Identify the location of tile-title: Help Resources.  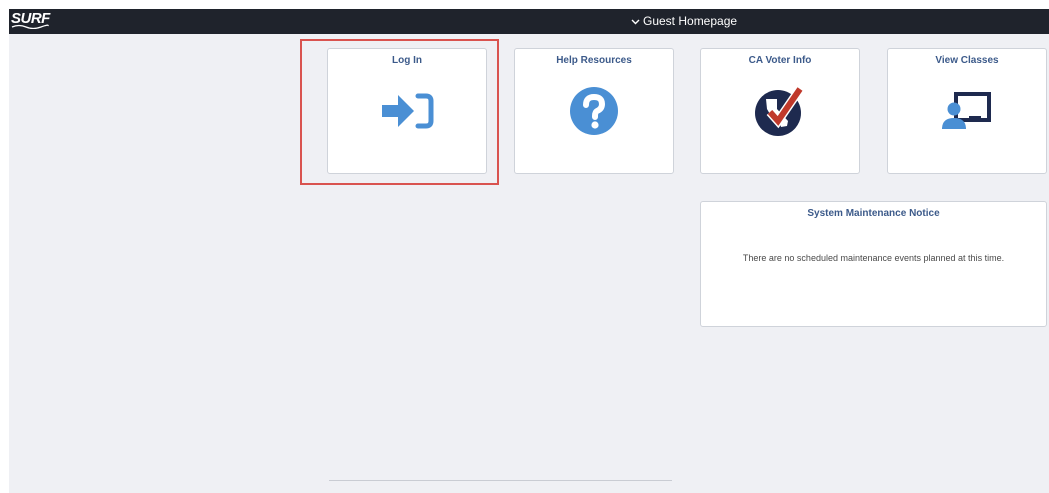
(594, 60).